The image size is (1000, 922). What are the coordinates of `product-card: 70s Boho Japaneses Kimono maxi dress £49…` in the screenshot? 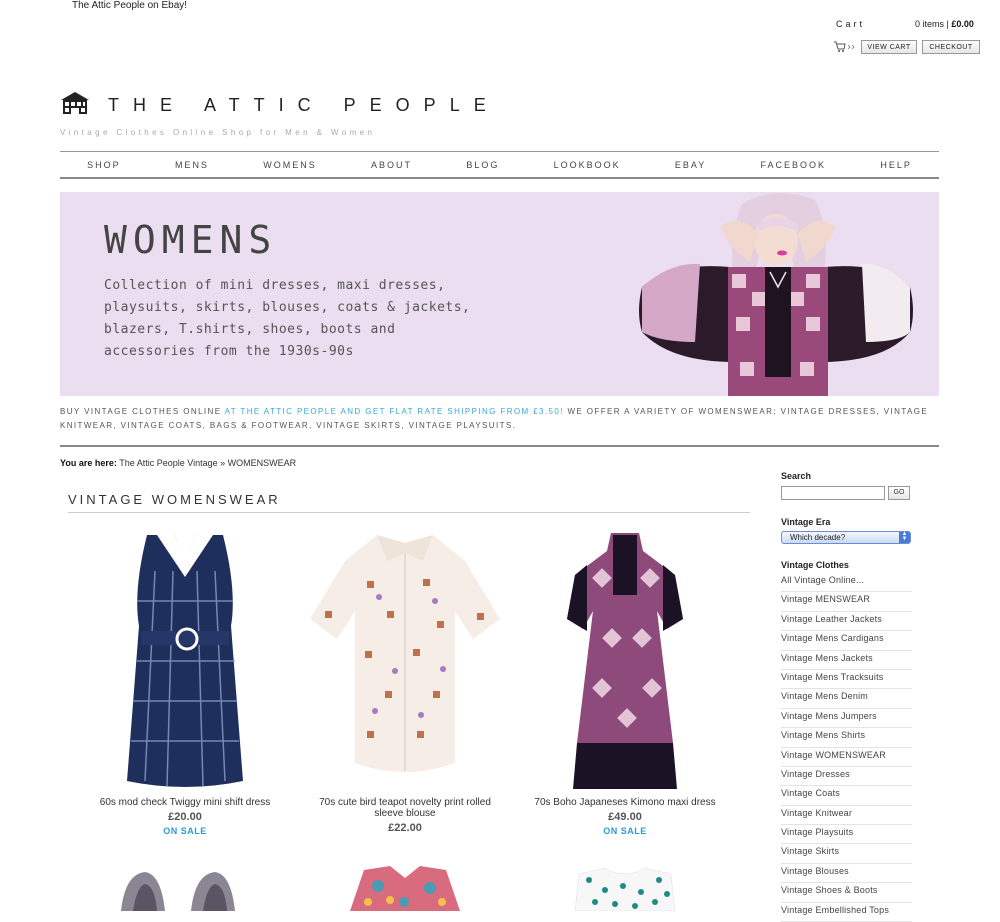 It's located at (625, 683).